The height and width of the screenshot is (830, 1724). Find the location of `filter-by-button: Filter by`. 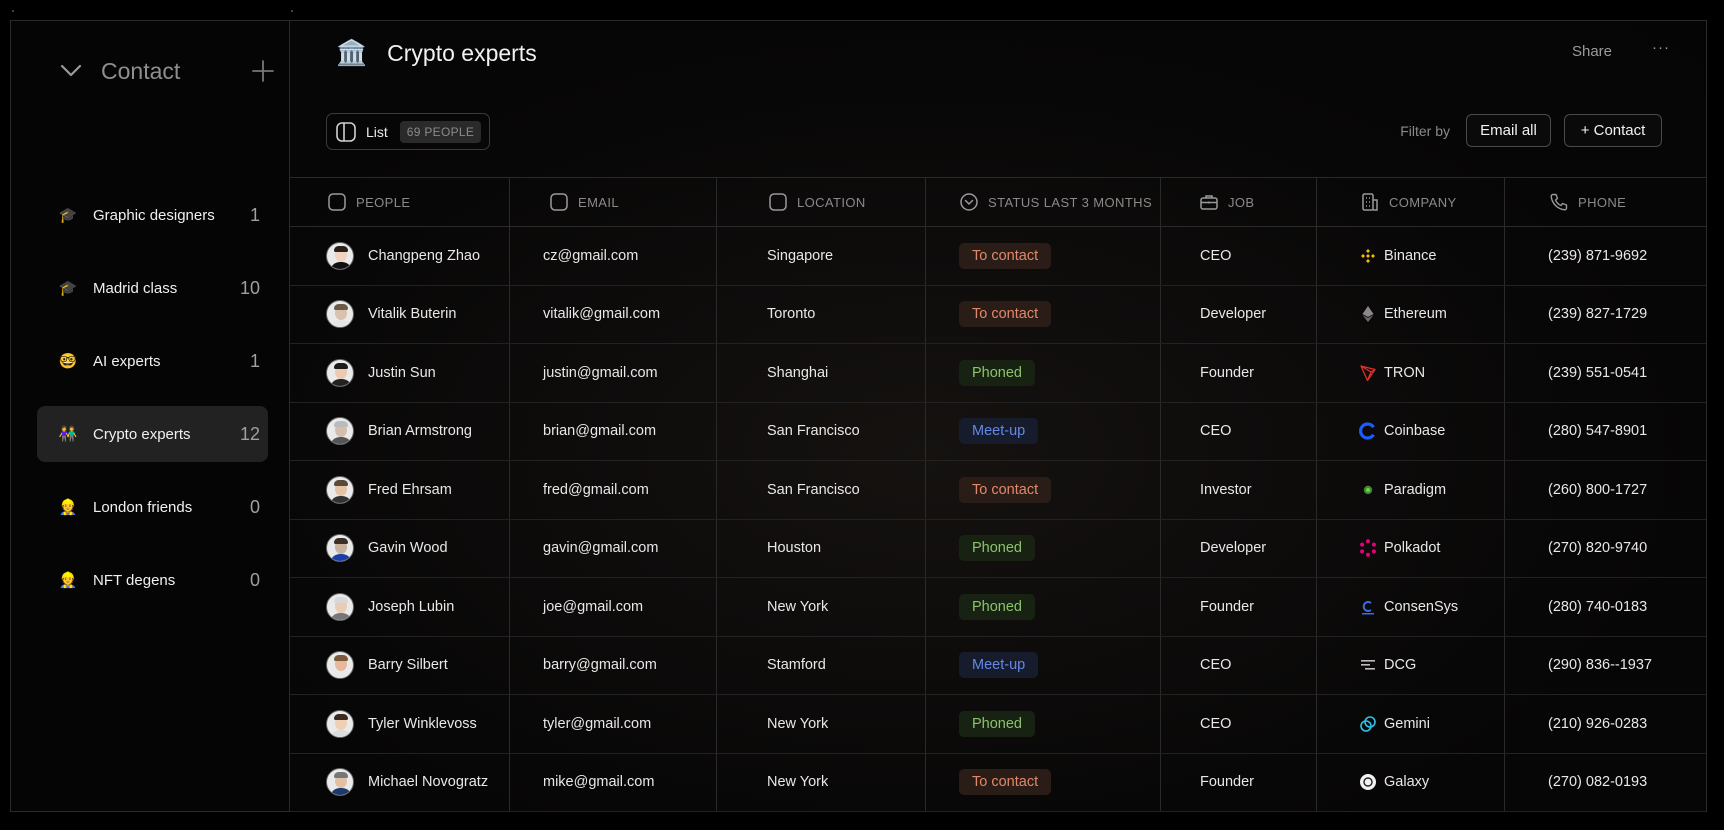

filter-by-button: Filter by is located at coordinates (1425, 131).